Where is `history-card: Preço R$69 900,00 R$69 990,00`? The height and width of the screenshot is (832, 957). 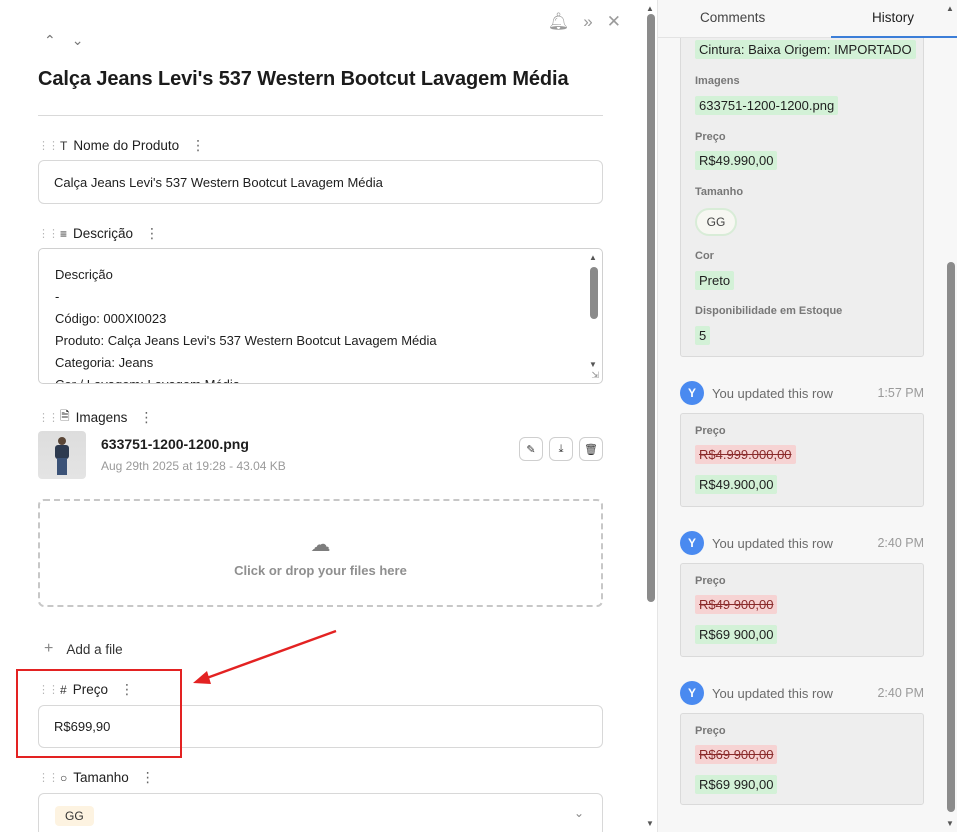 history-card: Preço R$69 900,00 R$69 990,00 is located at coordinates (802, 759).